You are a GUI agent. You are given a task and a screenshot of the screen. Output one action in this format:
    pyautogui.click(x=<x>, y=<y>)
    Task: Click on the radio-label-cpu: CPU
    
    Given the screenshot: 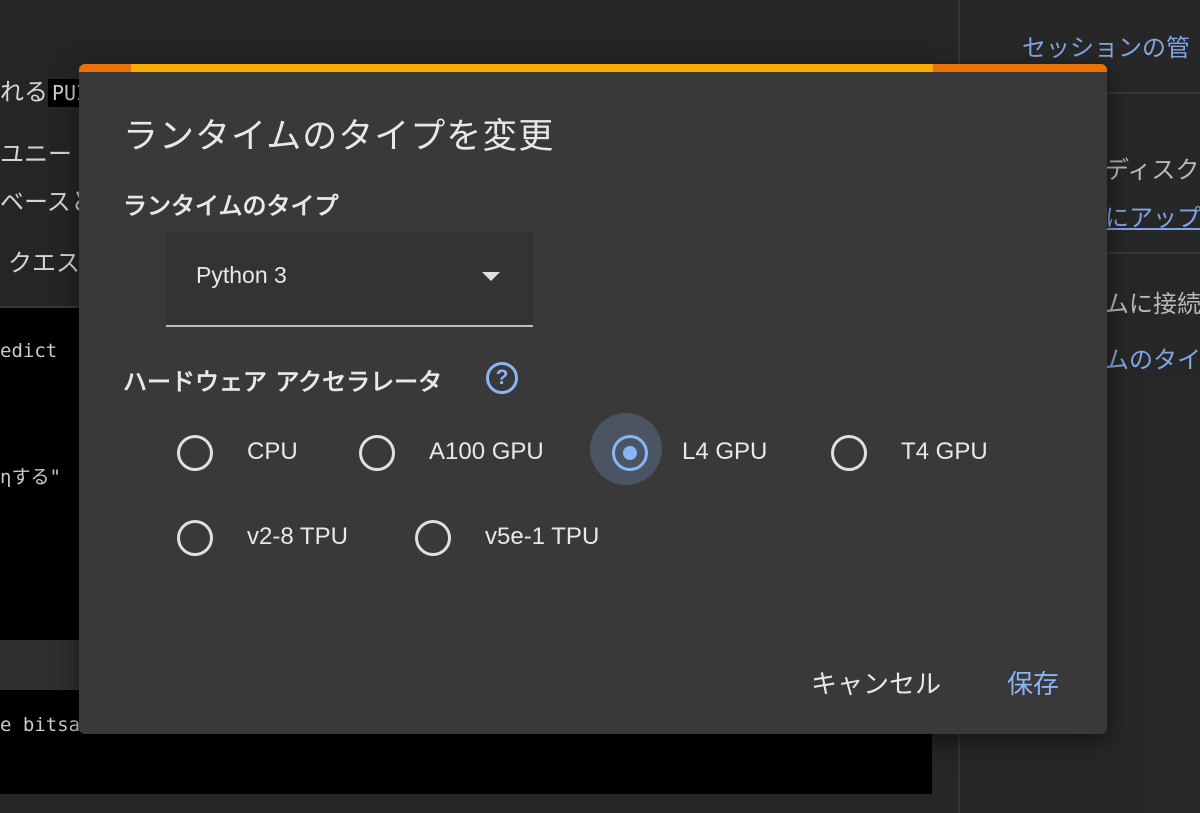 What is the action you would take?
    pyautogui.click(x=272, y=451)
    